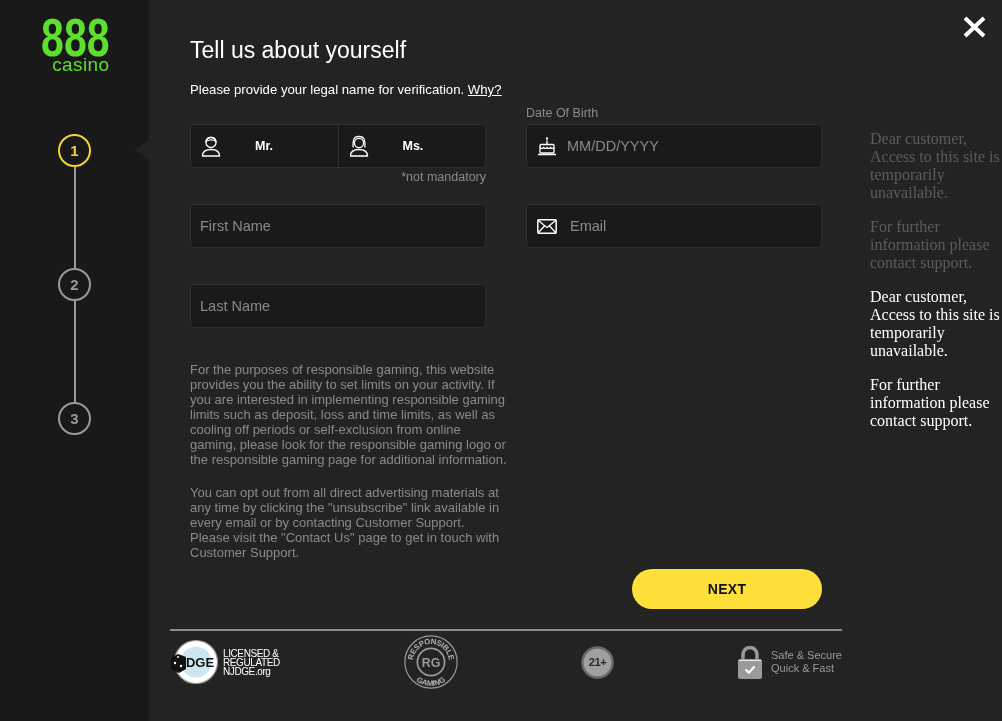  I want to click on woman-avatar-icon, so click(358, 146).